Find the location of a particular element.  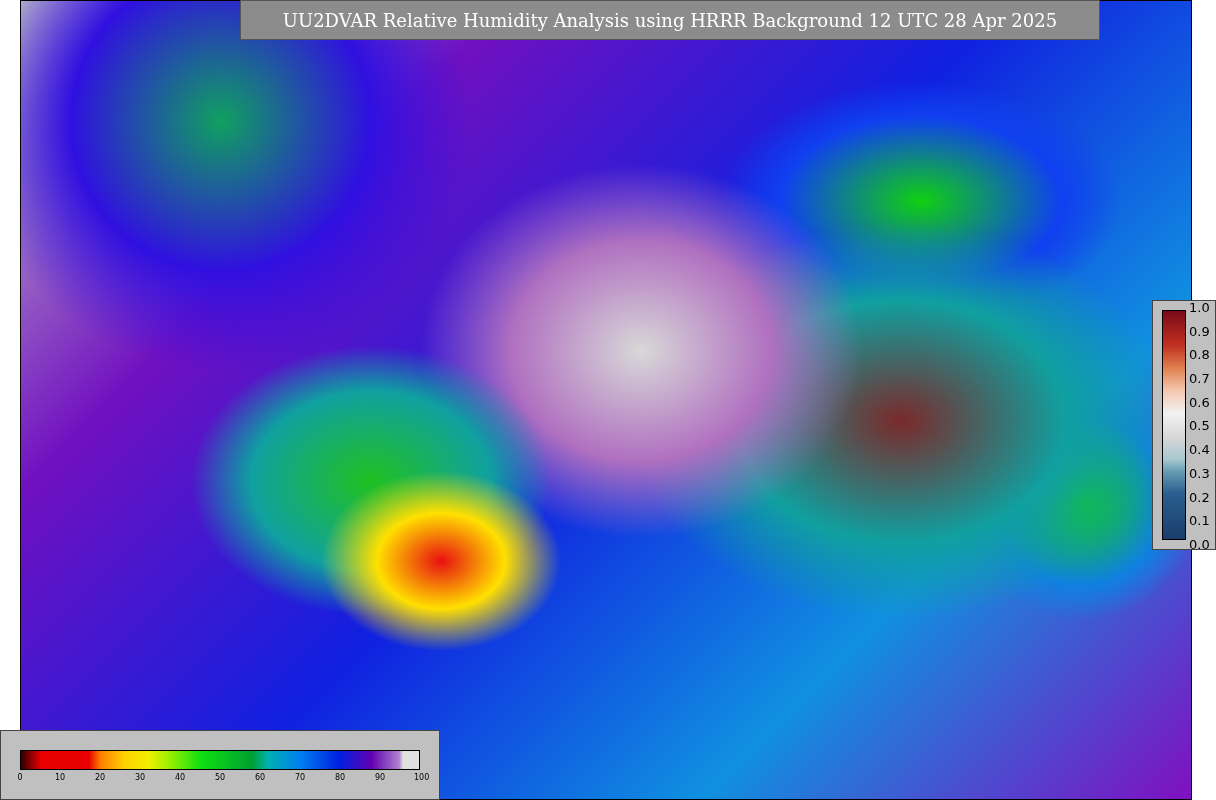

tick-label: 0.7 is located at coordinates (1199, 379).